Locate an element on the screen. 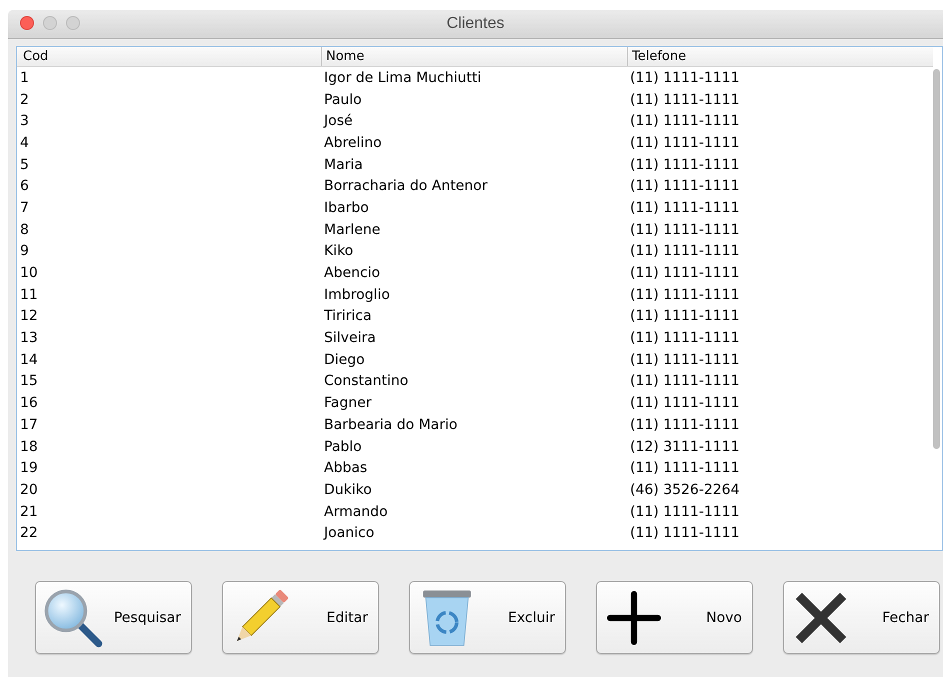 This screenshot has height=677, width=943. table-cell: Kiko is located at coordinates (339, 251).